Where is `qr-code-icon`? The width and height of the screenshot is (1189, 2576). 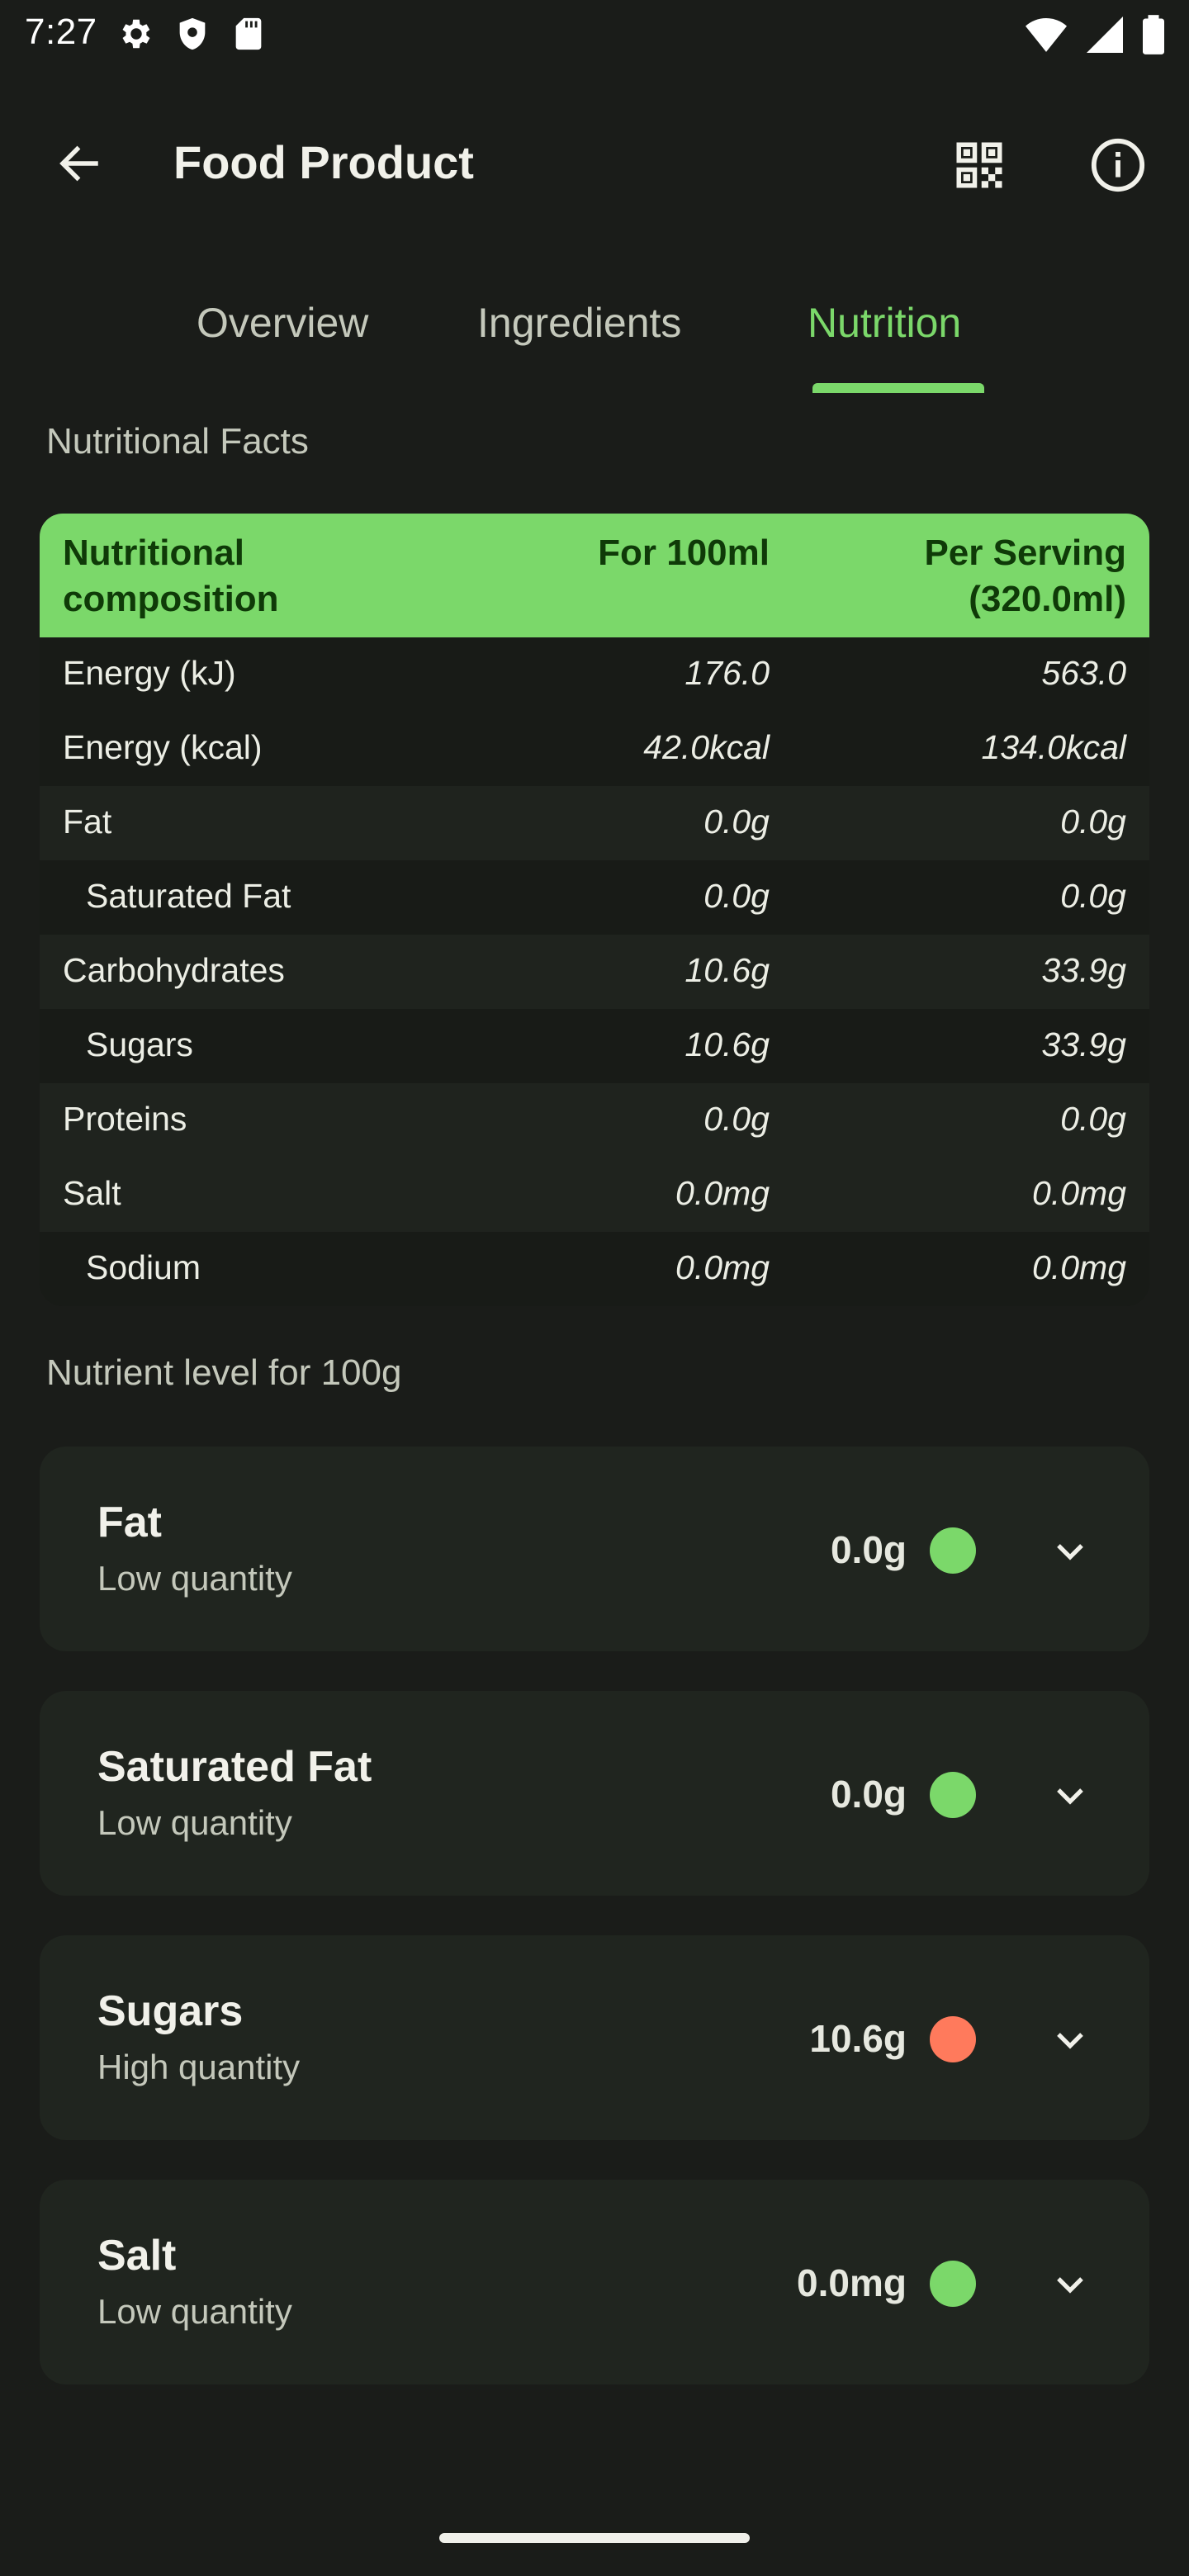 qr-code-icon is located at coordinates (979, 165).